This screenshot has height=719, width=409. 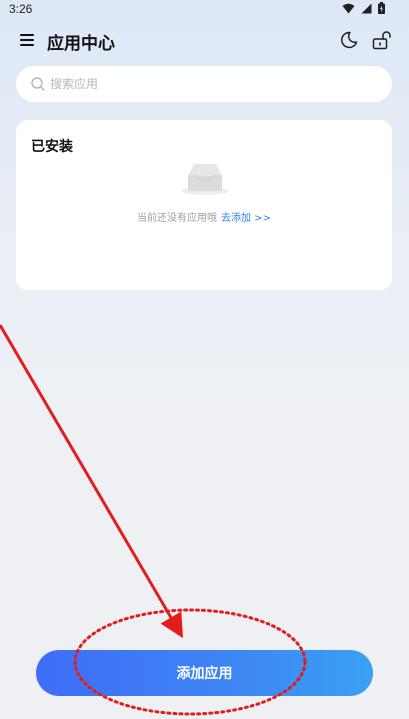 What do you see at coordinates (27, 40) in the screenshot?
I see `menu-icon` at bounding box center [27, 40].